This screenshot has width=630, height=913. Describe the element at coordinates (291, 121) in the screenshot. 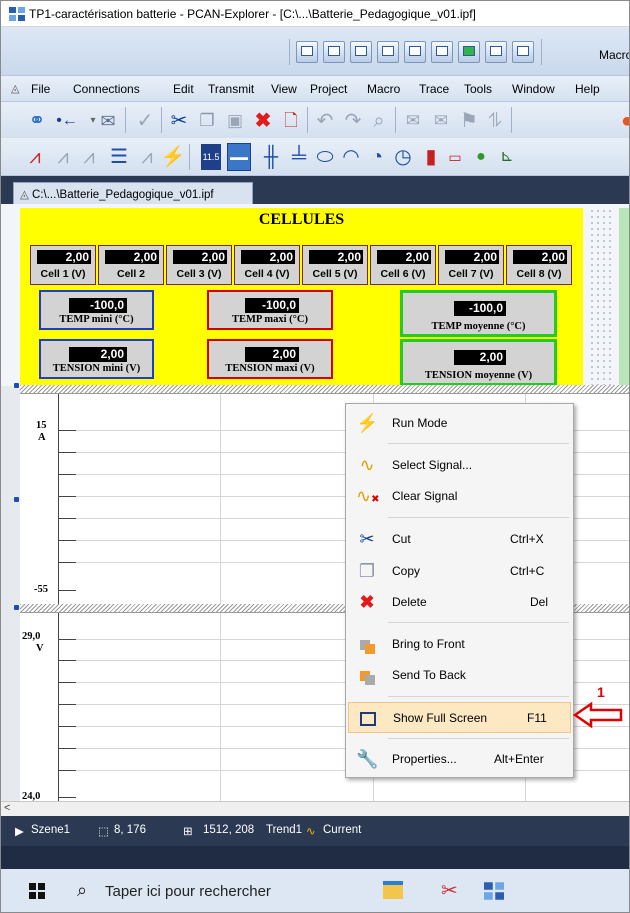

I see `new-doc-icon: 🗋` at that location.